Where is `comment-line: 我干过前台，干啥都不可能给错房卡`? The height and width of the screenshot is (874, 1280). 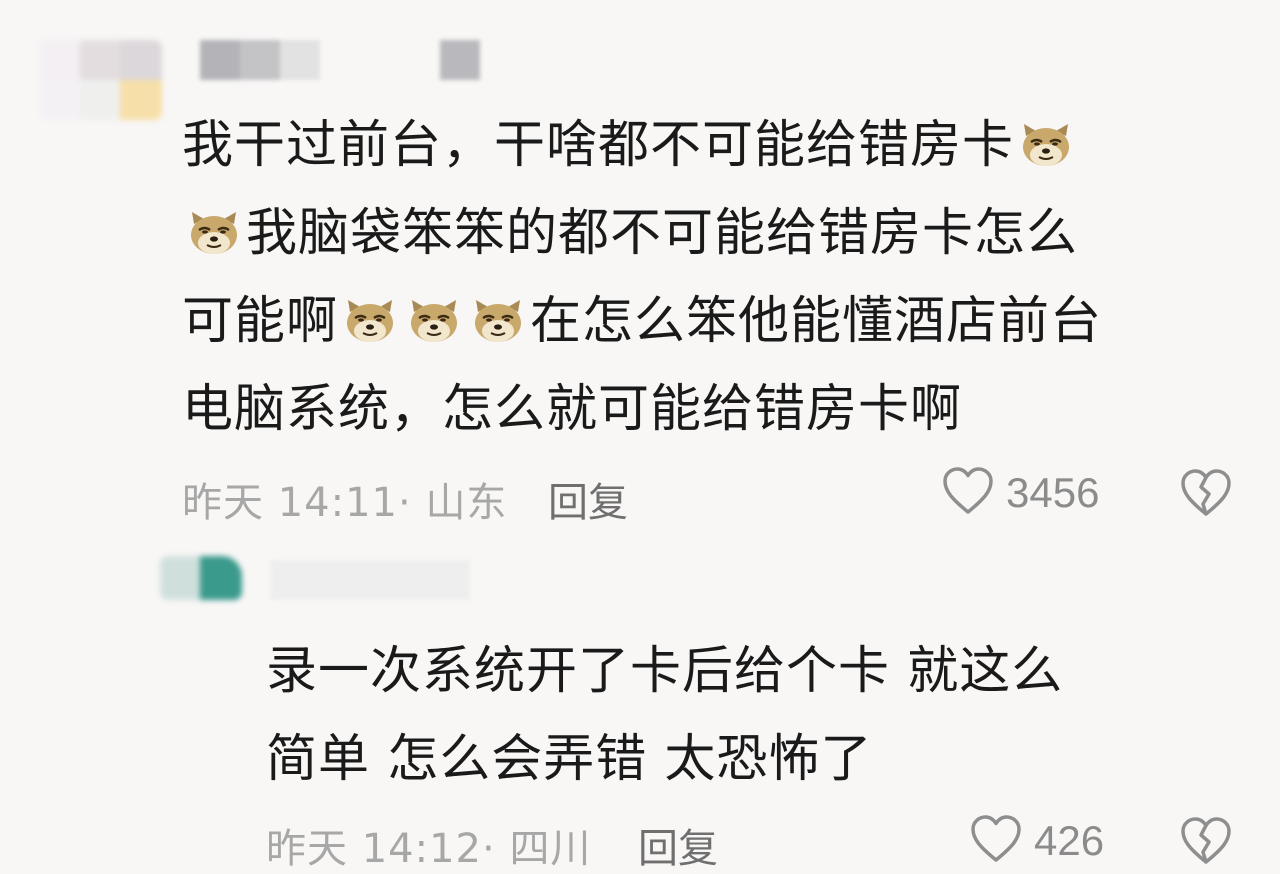 comment-line: 我干过前台，干啥都不可能给错房卡 is located at coordinates (712, 146).